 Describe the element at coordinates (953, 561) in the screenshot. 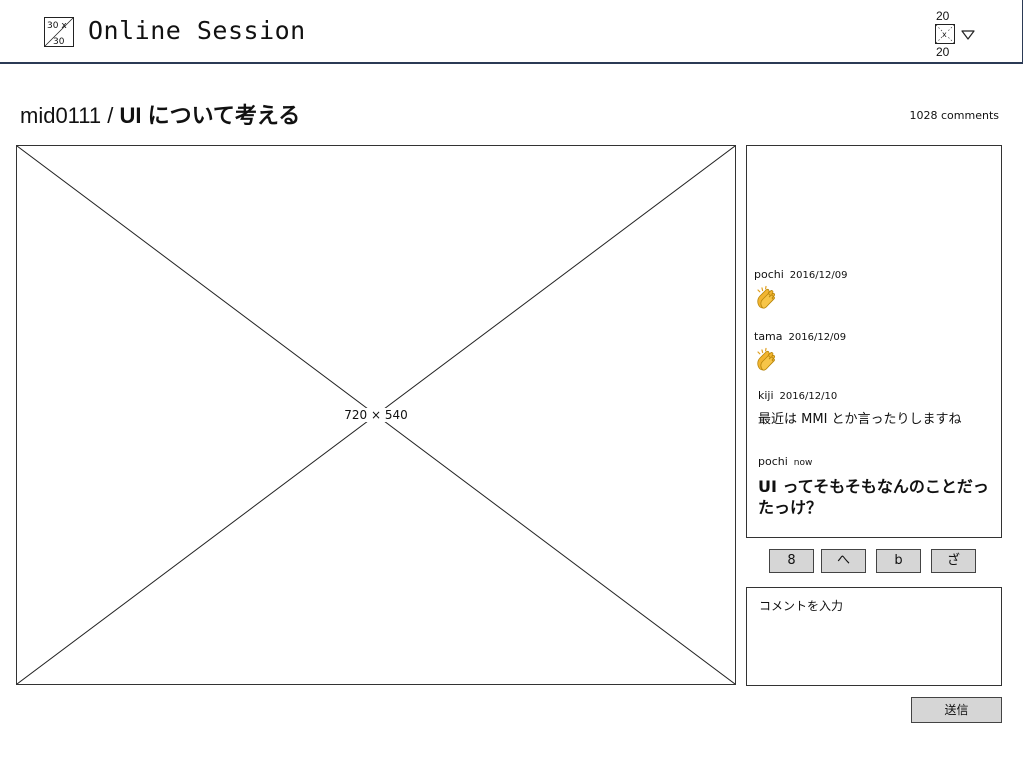

I see `reaction-button: ざ` at that location.